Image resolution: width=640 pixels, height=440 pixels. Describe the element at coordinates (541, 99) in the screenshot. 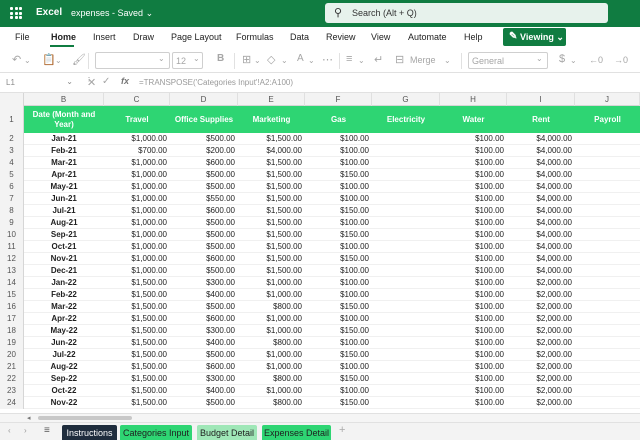

I see `column-header-i: I` at that location.